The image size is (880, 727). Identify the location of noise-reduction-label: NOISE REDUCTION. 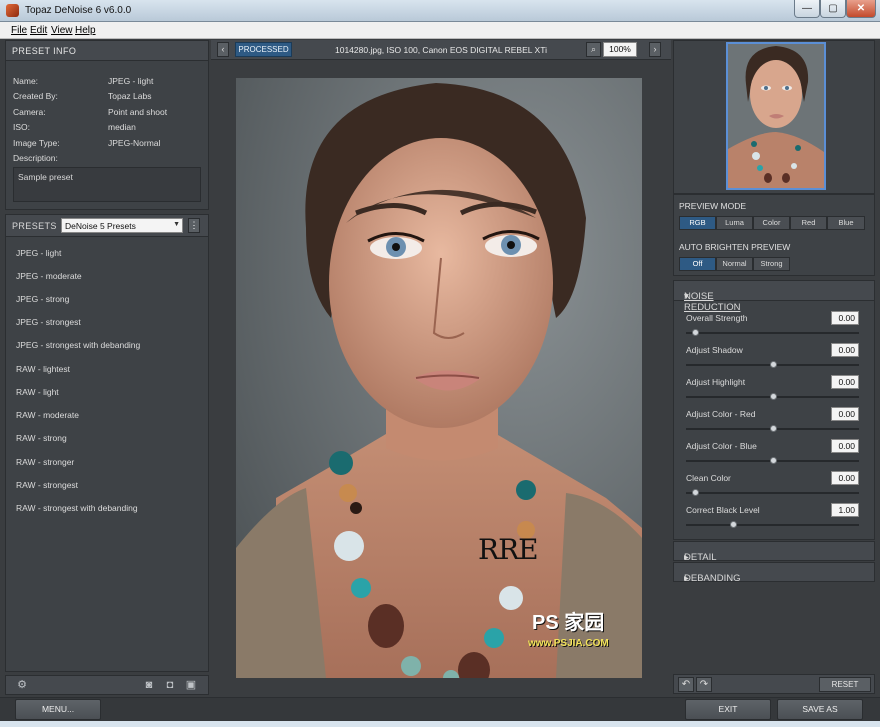
(712, 302).